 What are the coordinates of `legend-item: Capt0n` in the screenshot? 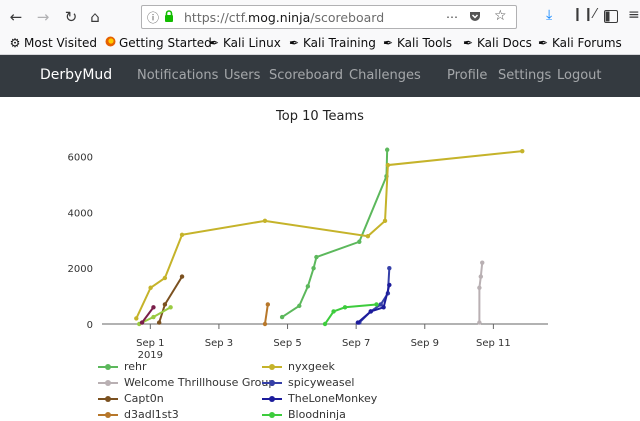 It's located at (131, 398).